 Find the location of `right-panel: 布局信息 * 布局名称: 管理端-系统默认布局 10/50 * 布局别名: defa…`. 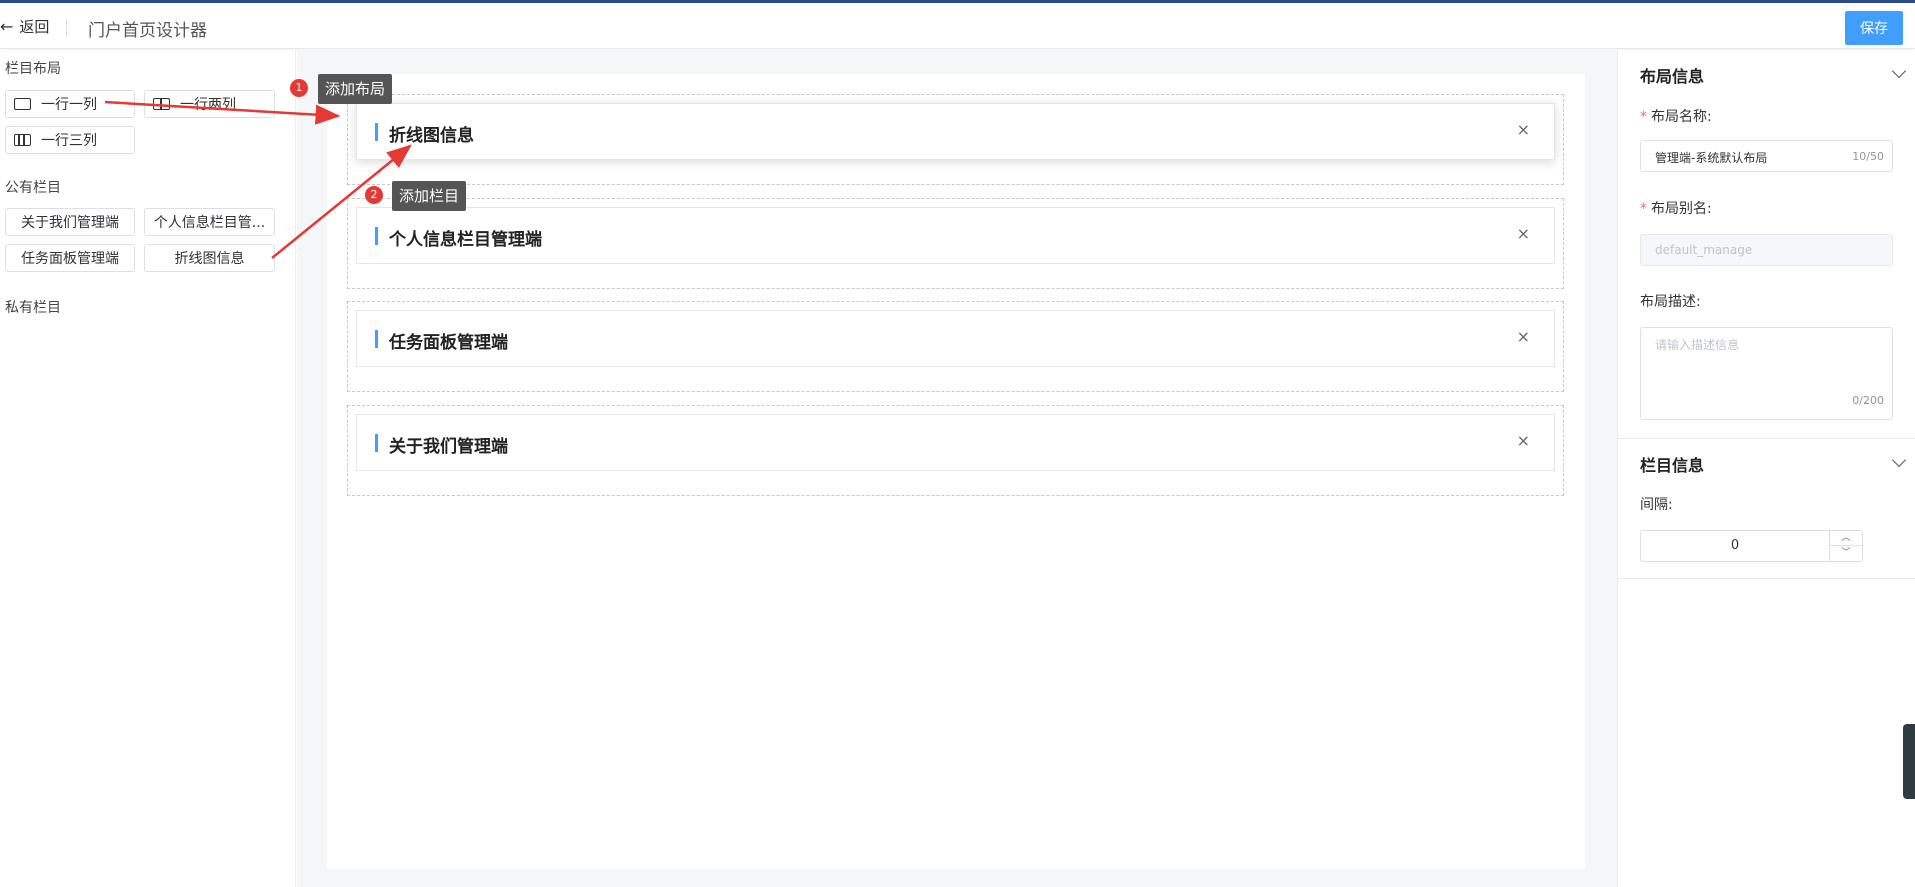

right-panel: 布局信息 * 布局名称: 管理端-系统默认布局 10/50 * 布局别名: defa… is located at coordinates (1766, 468).